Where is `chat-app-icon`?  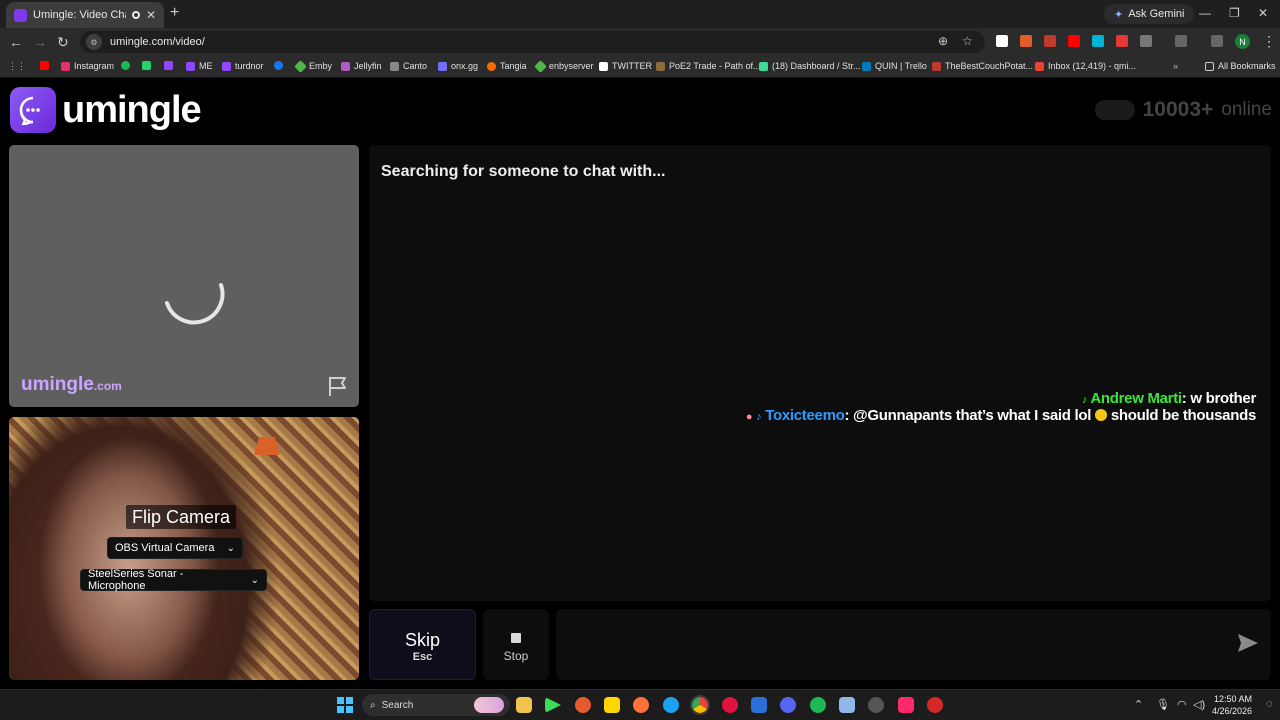 chat-app-icon is located at coordinates (146, 65).